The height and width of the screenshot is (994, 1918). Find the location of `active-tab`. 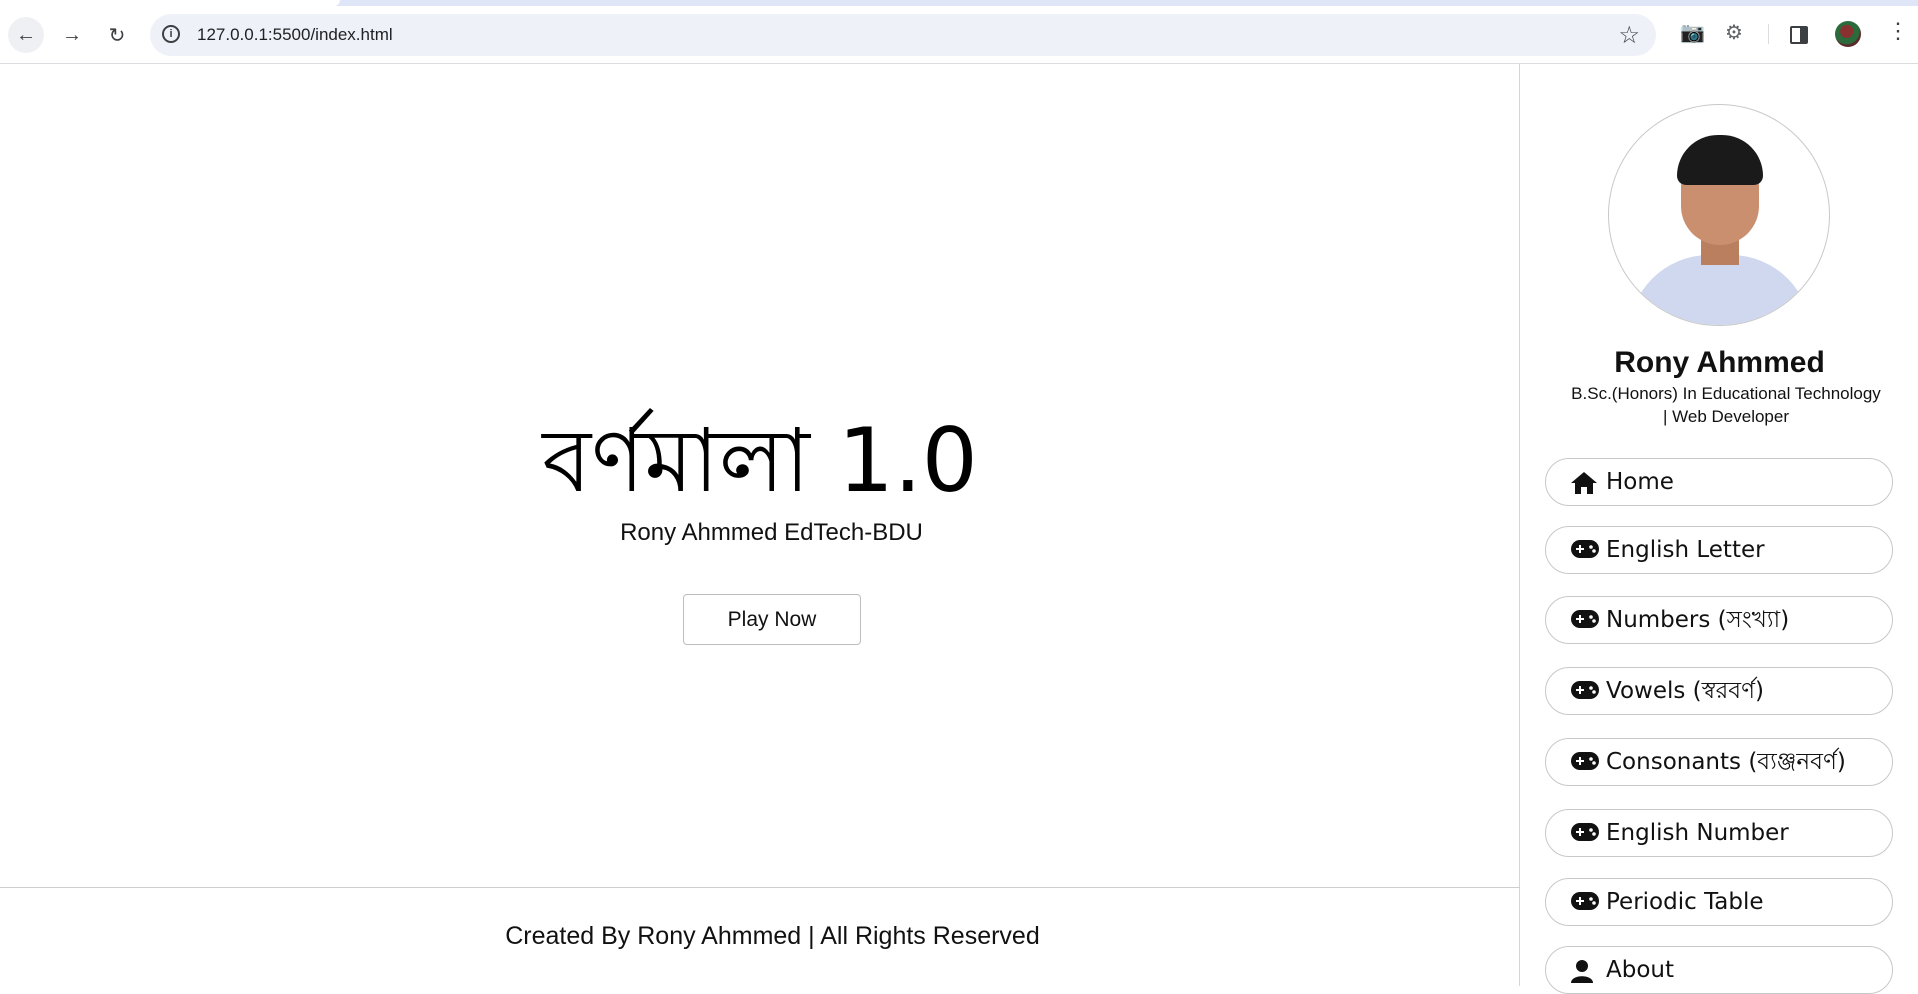

active-tab is located at coordinates (170, 3).